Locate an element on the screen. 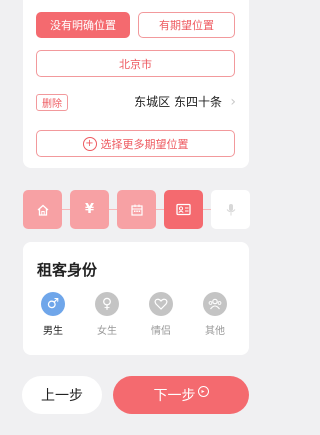 This screenshot has width=320, height=435. step-identity is located at coordinates (183, 209).